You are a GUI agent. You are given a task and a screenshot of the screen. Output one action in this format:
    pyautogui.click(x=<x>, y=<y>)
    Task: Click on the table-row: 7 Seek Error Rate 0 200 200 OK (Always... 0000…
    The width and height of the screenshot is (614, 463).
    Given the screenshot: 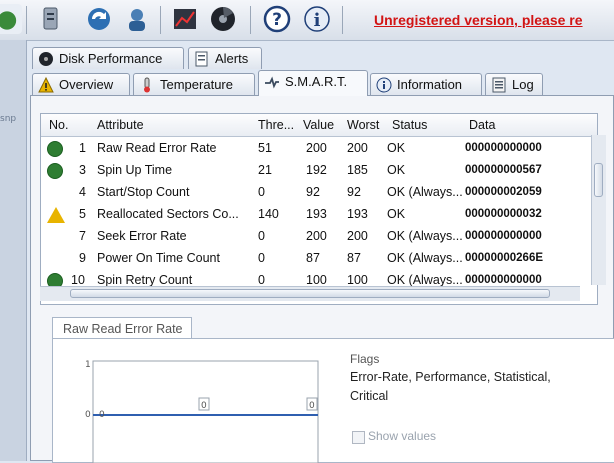 What is the action you would take?
    pyautogui.click(x=319, y=237)
    